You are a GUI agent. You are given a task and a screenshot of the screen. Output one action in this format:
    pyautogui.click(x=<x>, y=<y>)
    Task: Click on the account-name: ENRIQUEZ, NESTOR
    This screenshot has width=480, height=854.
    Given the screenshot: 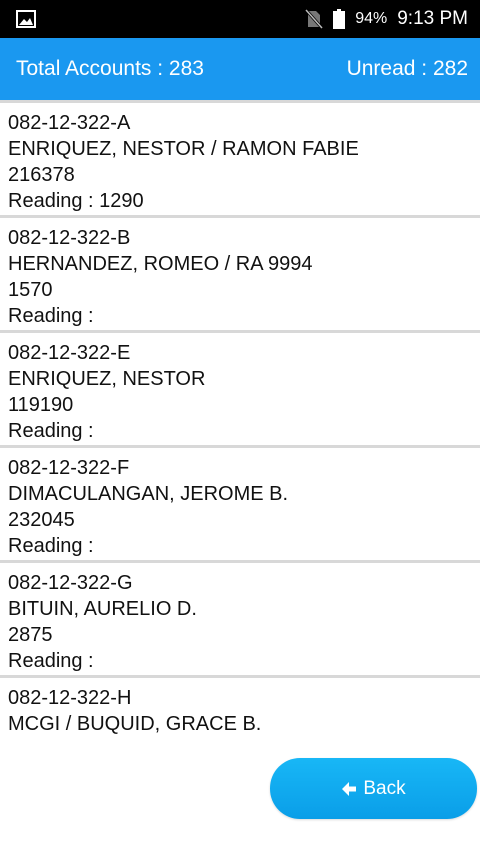 What is the action you would take?
    pyautogui.click(x=107, y=379)
    